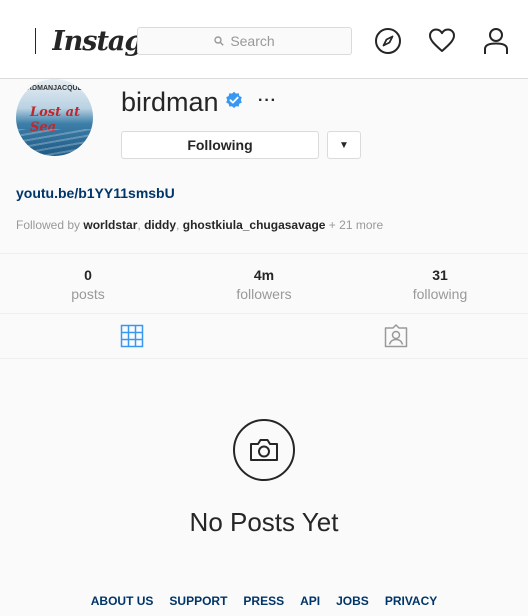 The height and width of the screenshot is (616, 528). I want to click on footer-link-support: SUPPORT, so click(198, 601).